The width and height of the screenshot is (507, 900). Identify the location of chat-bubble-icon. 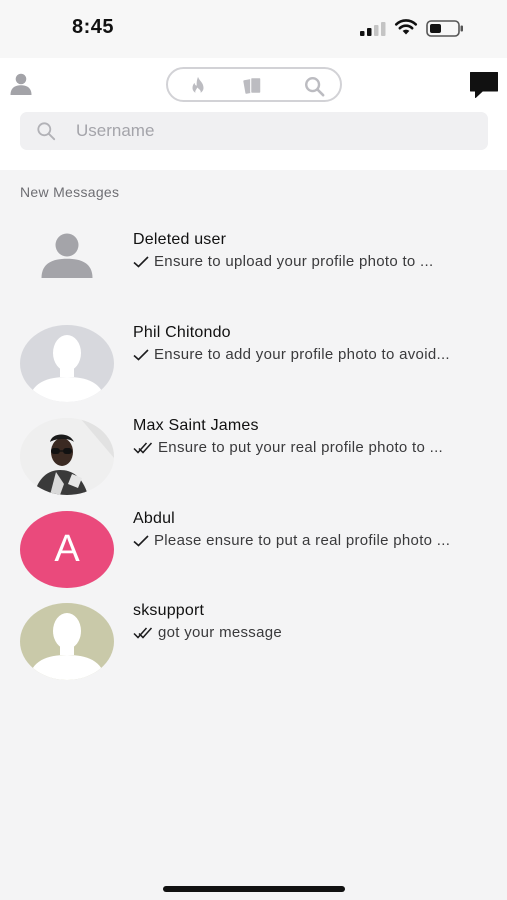
(484, 85).